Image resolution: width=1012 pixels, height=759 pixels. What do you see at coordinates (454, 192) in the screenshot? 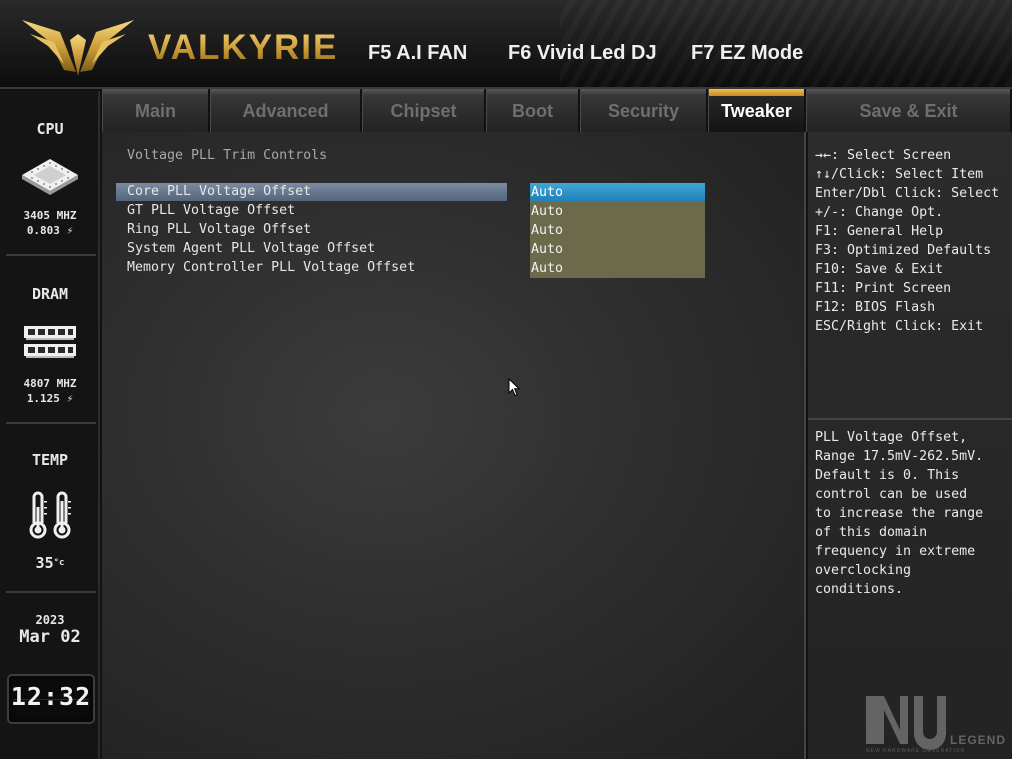
I see `option-row-core-pll: Core PLL Voltage Offset Auto` at bounding box center [454, 192].